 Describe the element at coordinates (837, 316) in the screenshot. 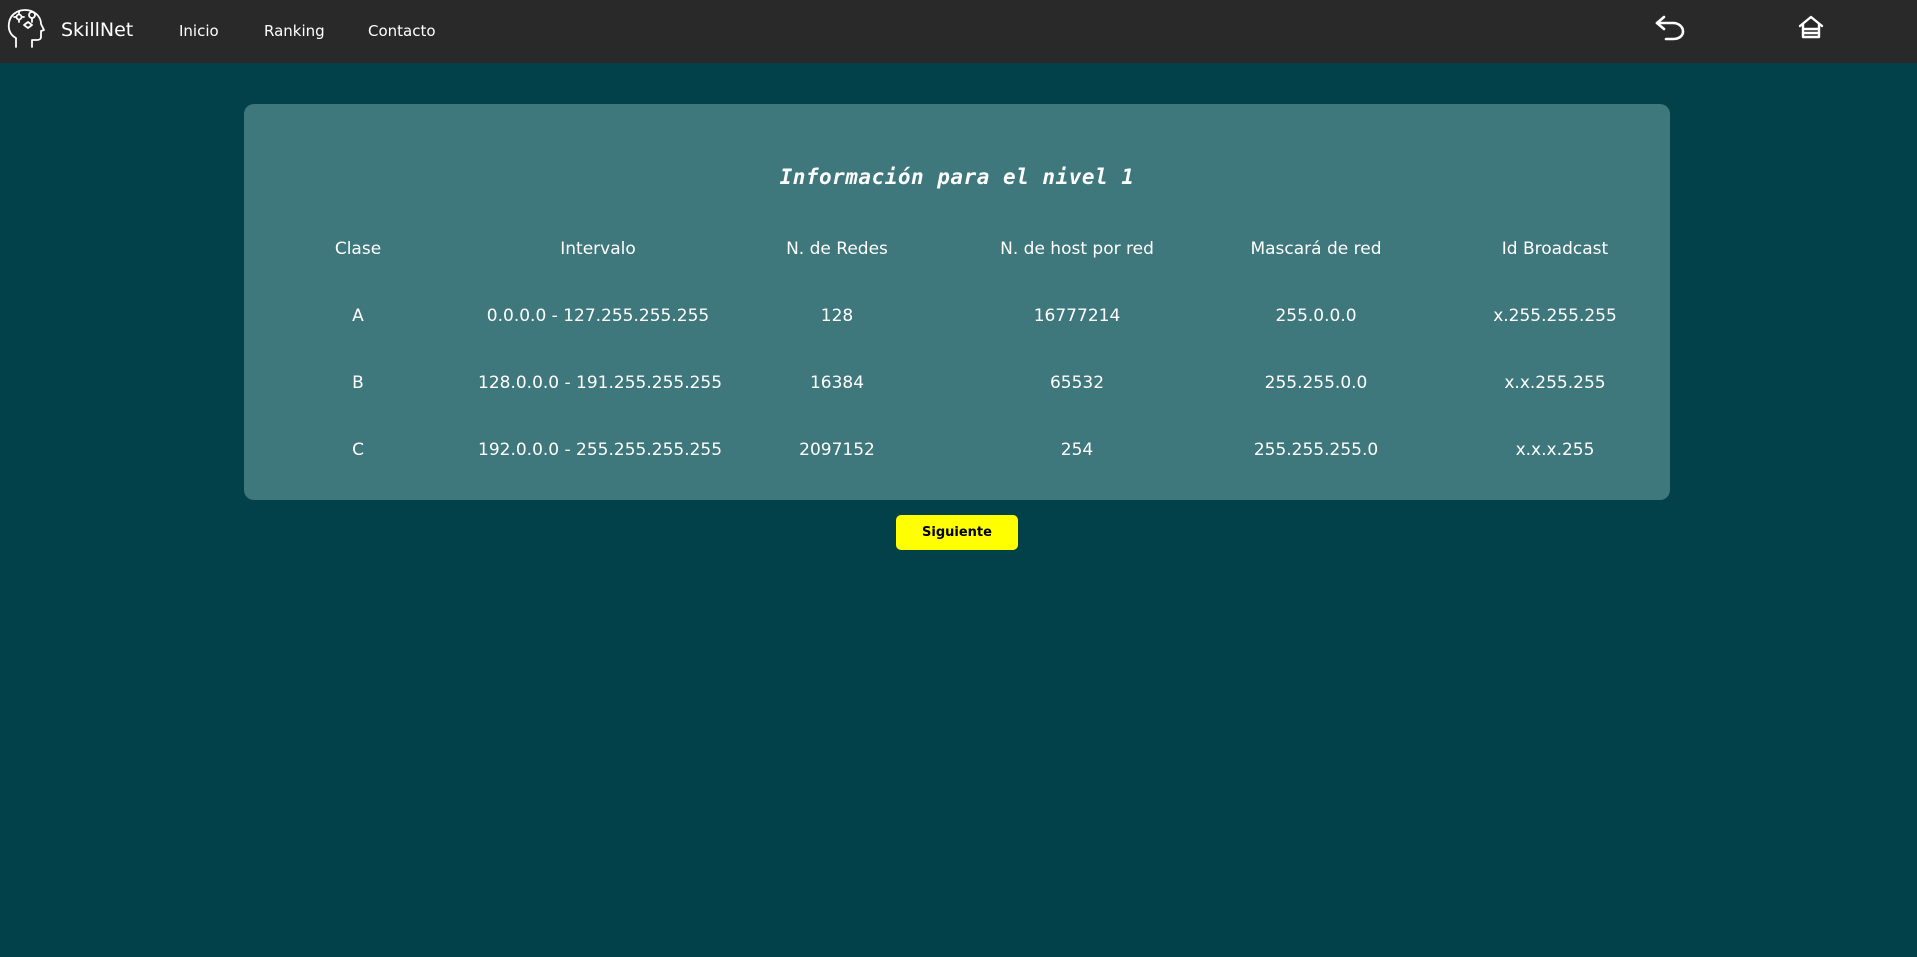

I see `table-cell: 128` at that location.